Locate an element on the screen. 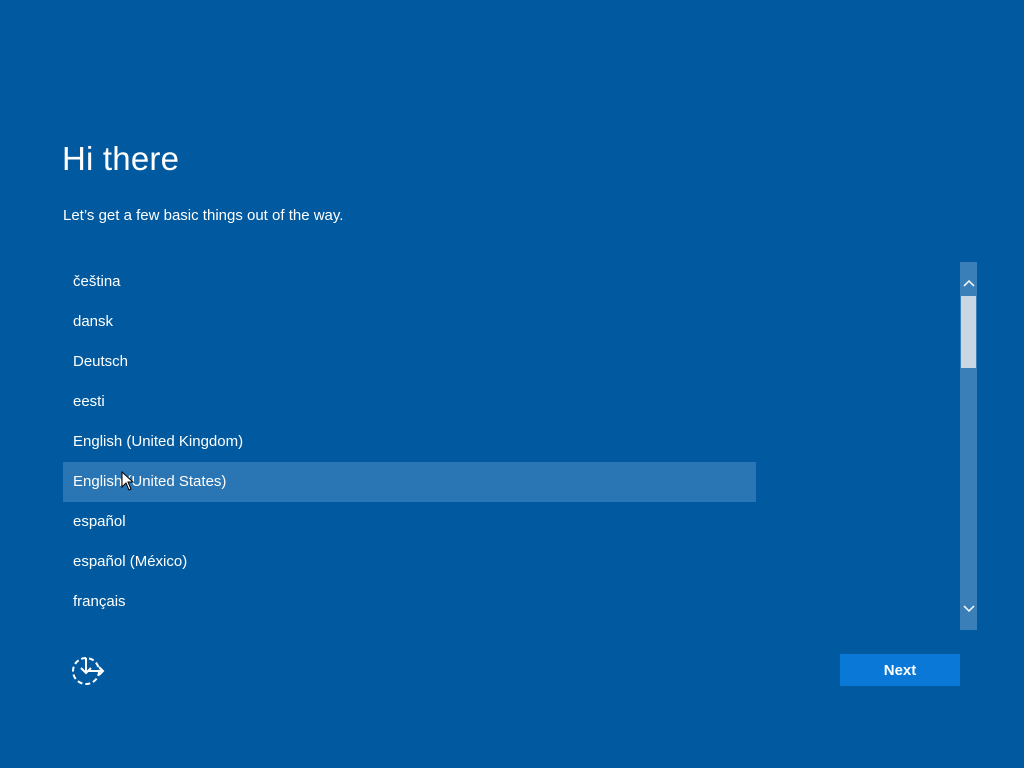 Image resolution: width=1024 pixels, height=768 pixels. page-title: Hi there is located at coordinates (121, 158).